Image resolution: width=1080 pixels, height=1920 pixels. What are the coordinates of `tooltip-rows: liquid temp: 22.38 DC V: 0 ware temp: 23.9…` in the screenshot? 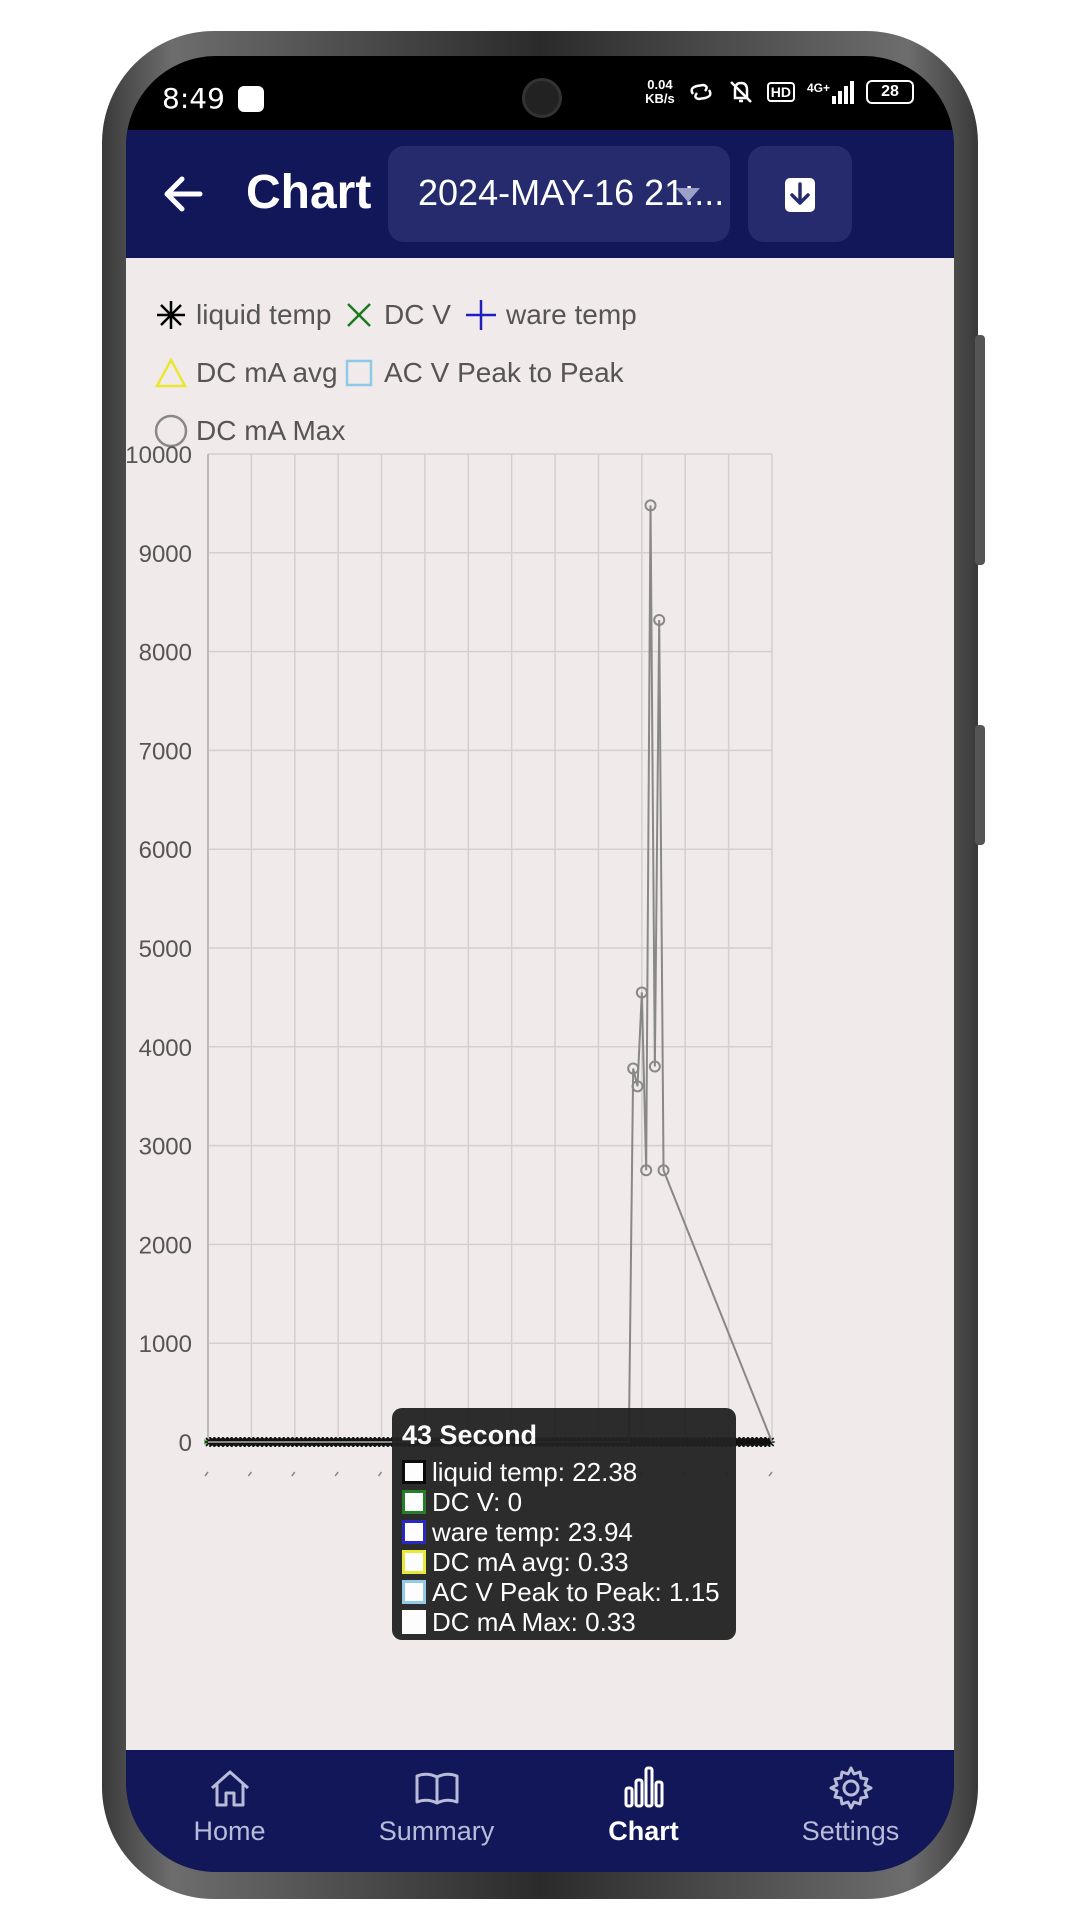 It's located at (564, 1547).